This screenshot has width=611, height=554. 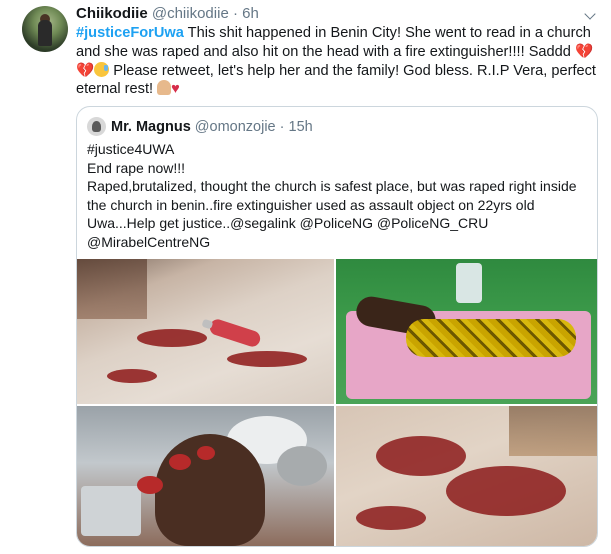 I want to click on tweet-header: Chiikodiie @chiikodiie · 6h, so click(x=167, y=14).